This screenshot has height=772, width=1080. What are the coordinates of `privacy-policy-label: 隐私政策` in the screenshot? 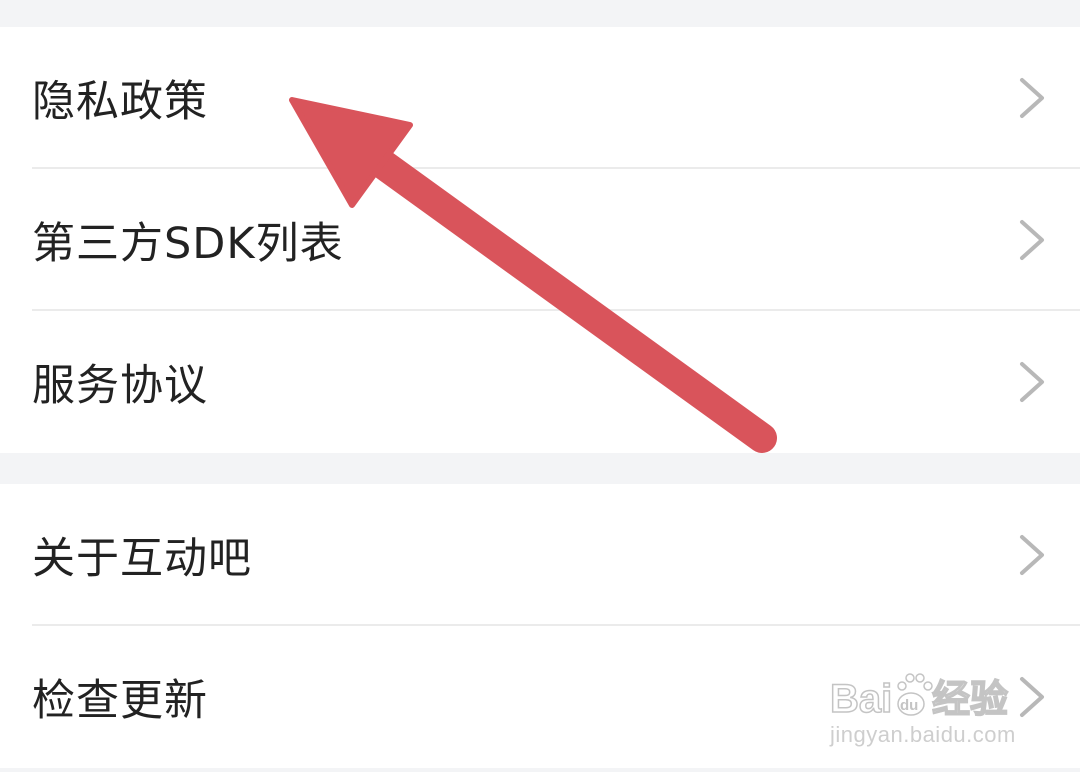 It's located at (120, 102).